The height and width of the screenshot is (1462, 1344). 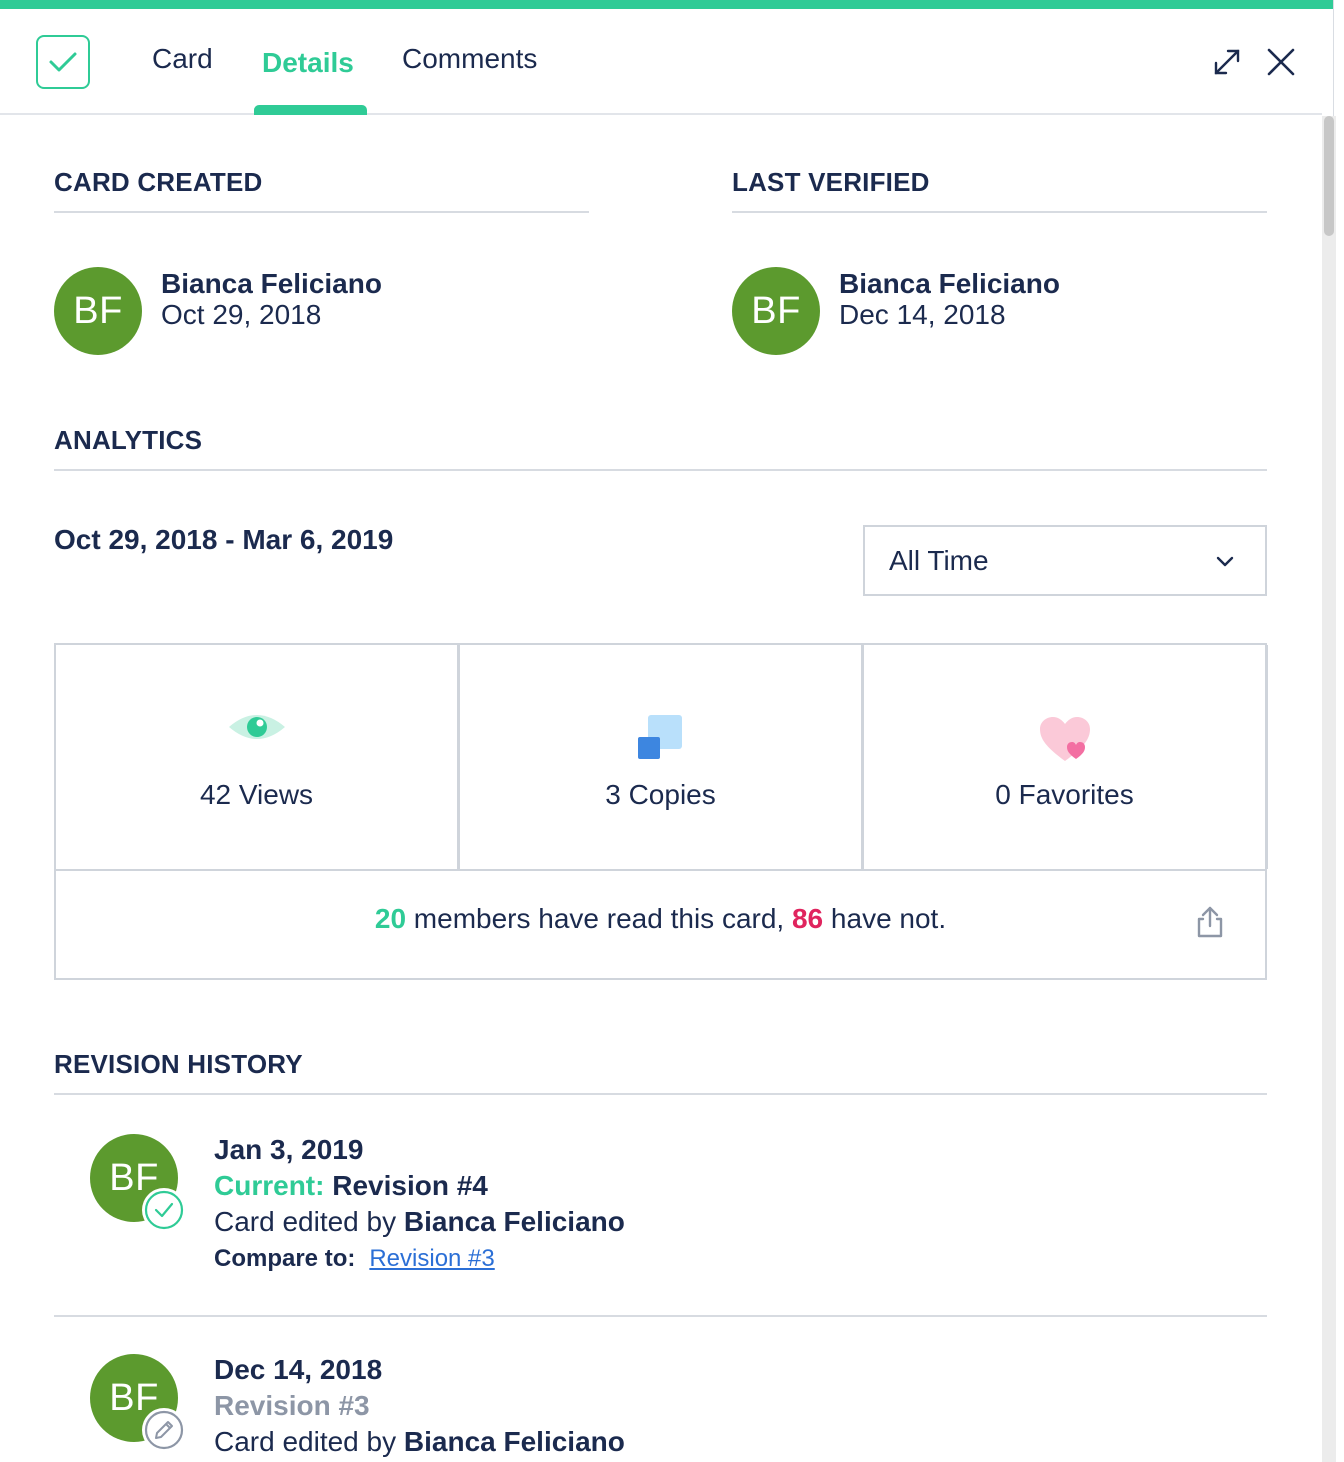 I want to click on scrollbar-thumb, so click(x=1329, y=176).